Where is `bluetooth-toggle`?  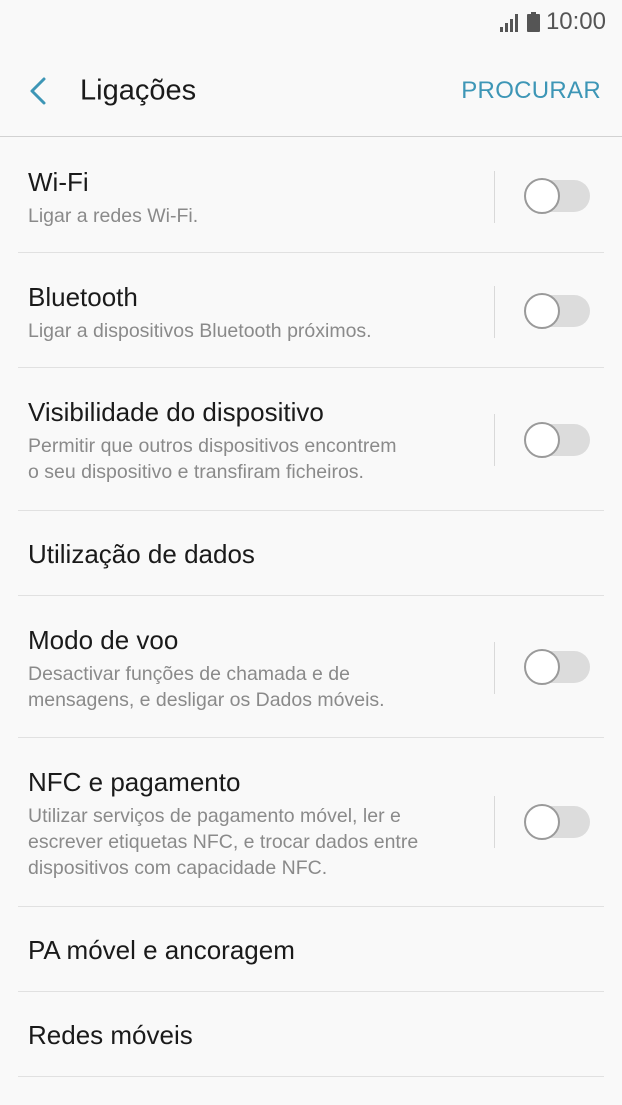 bluetooth-toggle is located at coordinates (557, 311).